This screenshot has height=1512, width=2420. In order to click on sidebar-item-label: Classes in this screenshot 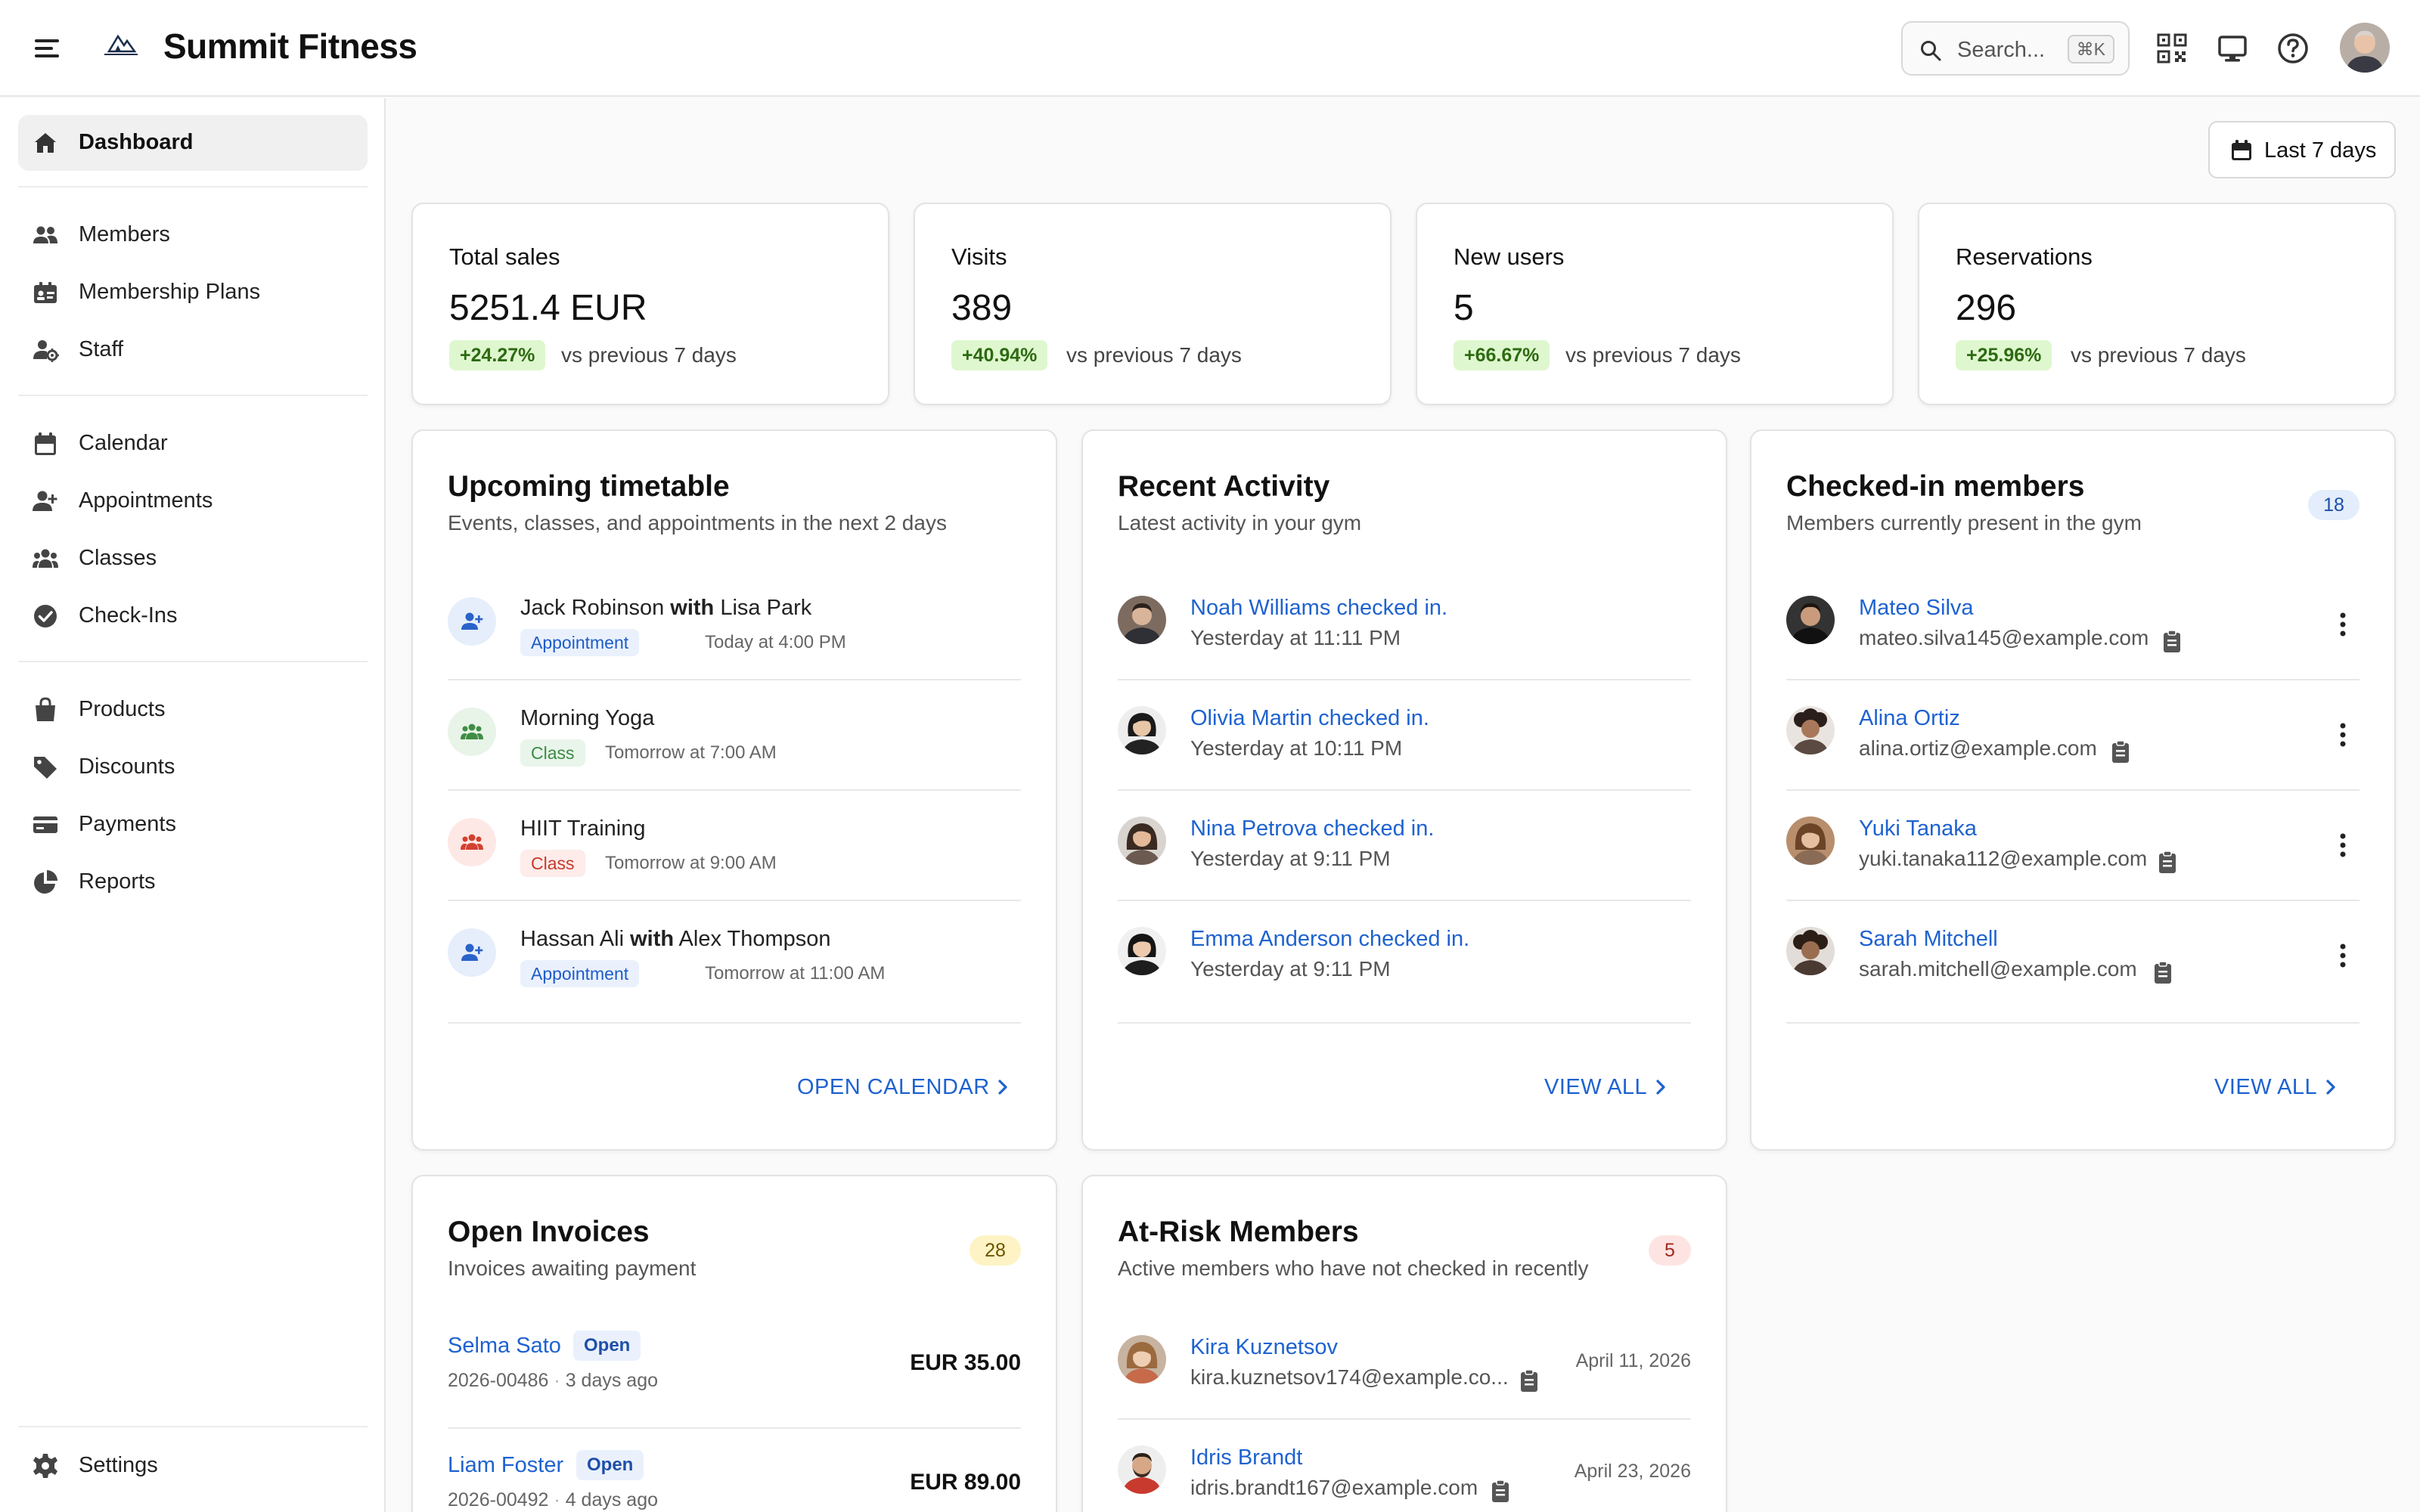, I will do `click(118, 558)`.